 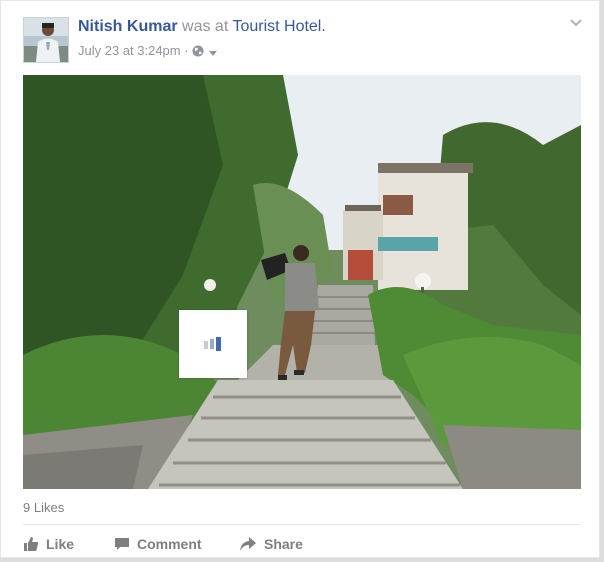 I want to click on chevron-down-icon, so click(x=576, y=23).